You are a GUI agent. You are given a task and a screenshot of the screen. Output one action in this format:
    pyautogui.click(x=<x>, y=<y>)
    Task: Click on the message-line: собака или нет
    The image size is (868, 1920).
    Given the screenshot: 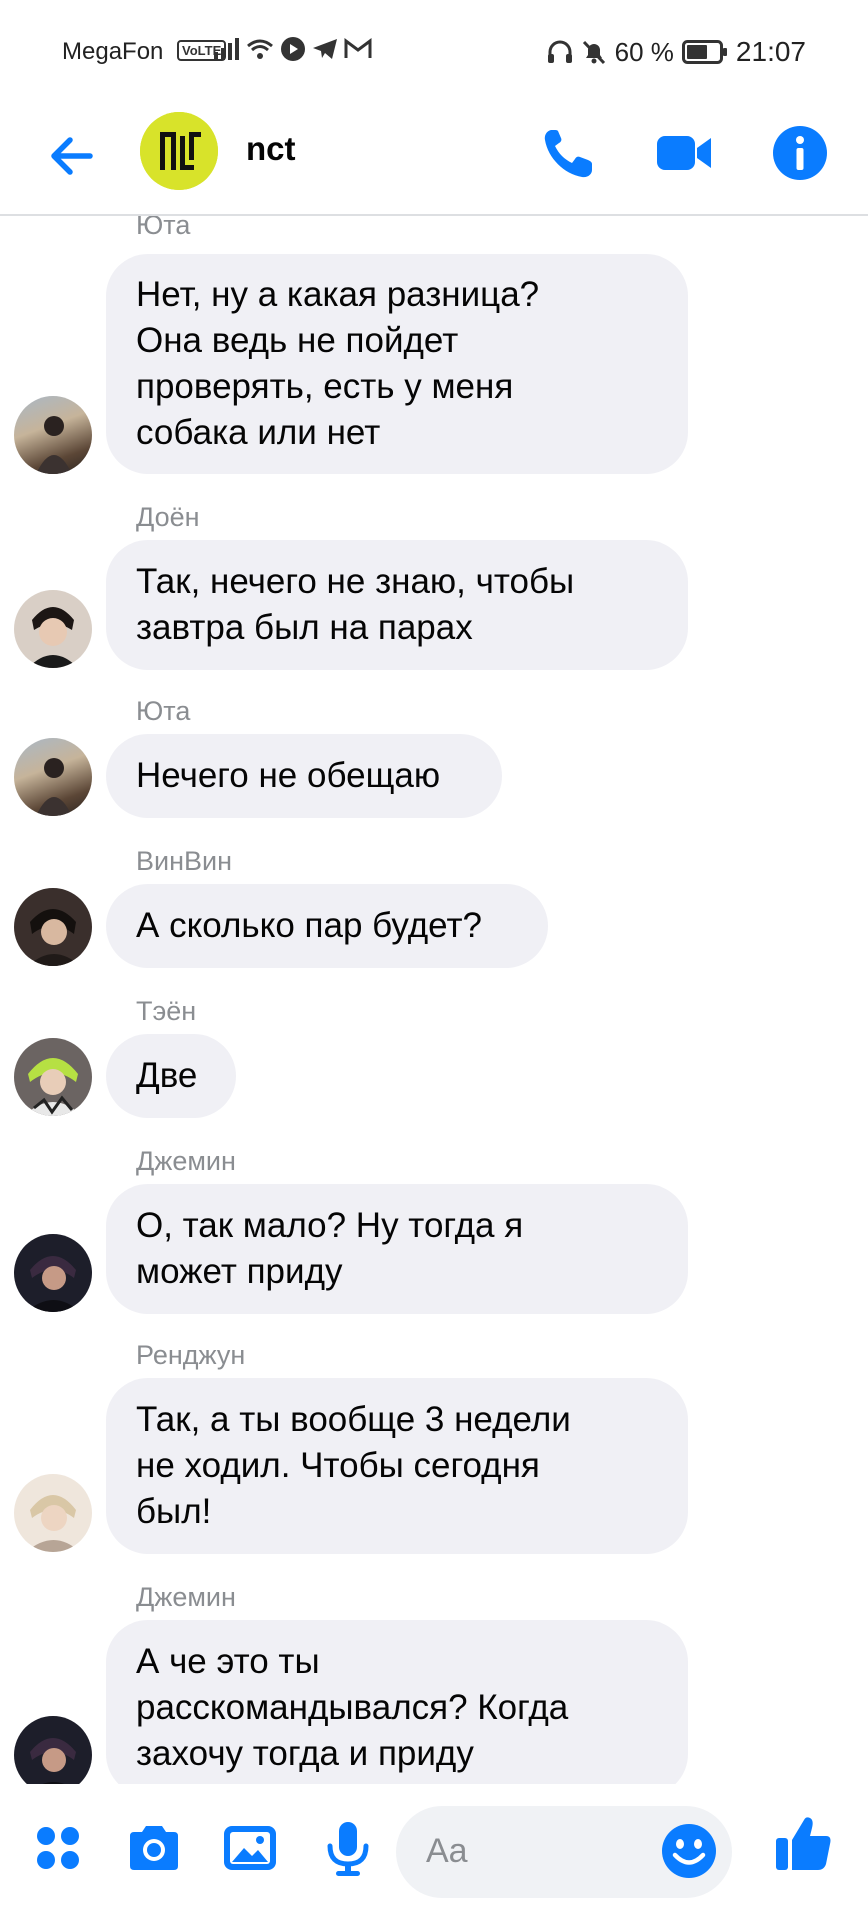 What is the action you would take?
    pyautogui.click(x=258, y=432)
    